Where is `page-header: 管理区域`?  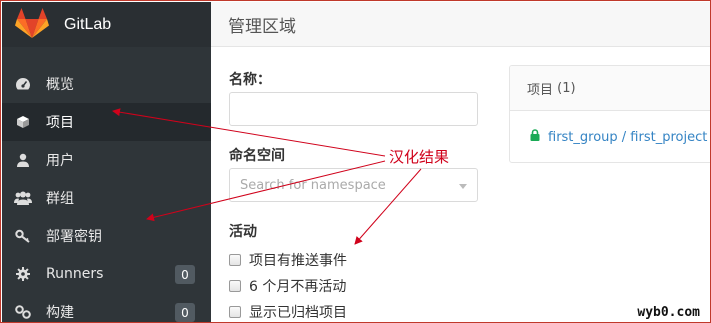 page-header: 管理区域 is located at coordinates (460, 24).